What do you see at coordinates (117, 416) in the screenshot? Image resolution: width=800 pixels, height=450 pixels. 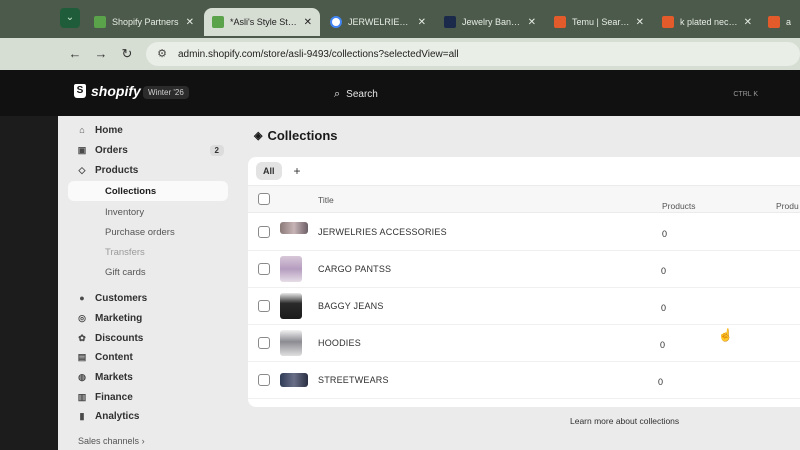 I see `sidebar-item-label: Analytics` at bounding box center [117, 416].